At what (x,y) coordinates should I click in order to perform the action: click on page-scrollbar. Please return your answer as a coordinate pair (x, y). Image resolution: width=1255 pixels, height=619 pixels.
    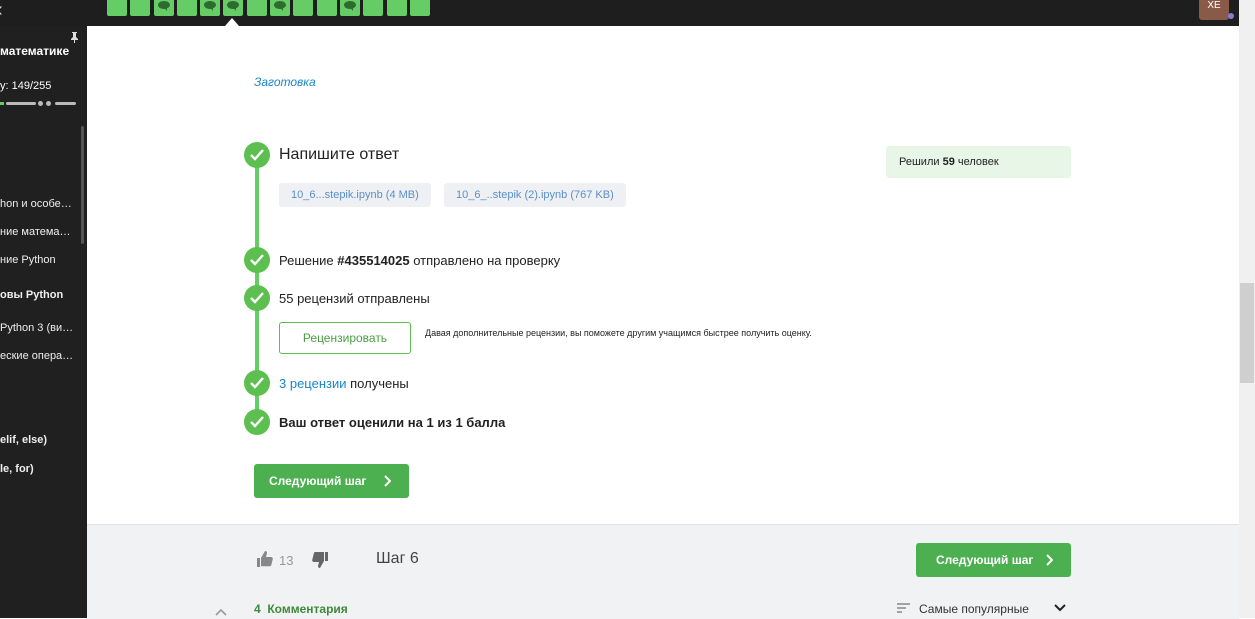
    Looking at the image, I should click on (1247, 309).